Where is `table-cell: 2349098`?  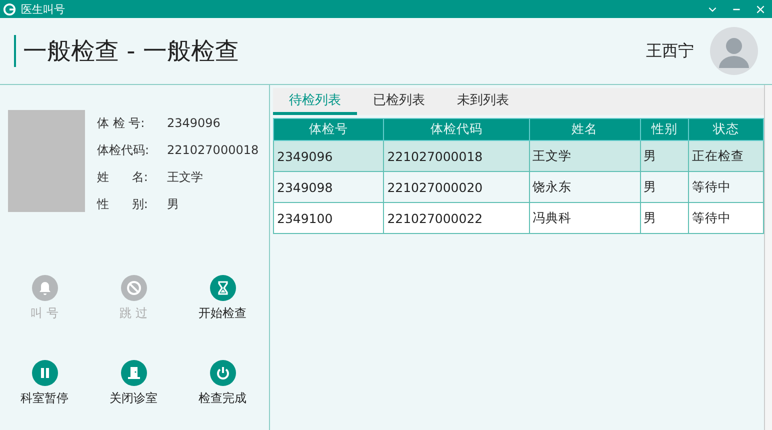 table-cell: 2349098 is located at coordinates (329, 187).